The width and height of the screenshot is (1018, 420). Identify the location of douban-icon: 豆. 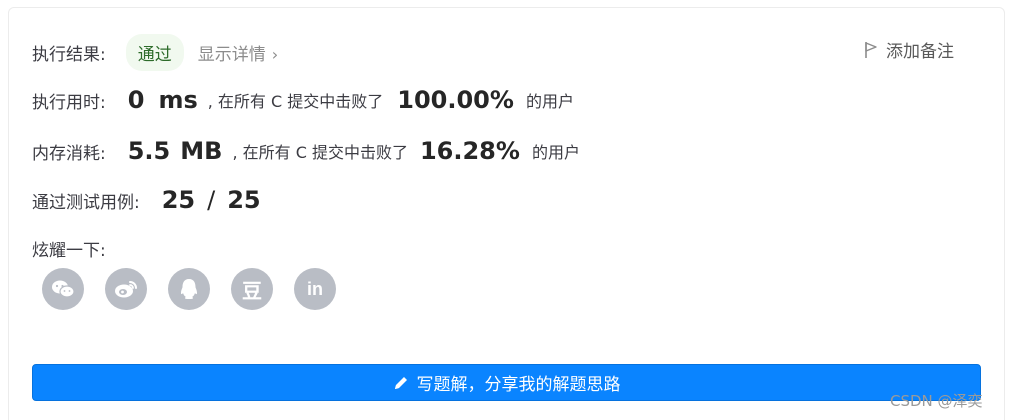
(252, 290).